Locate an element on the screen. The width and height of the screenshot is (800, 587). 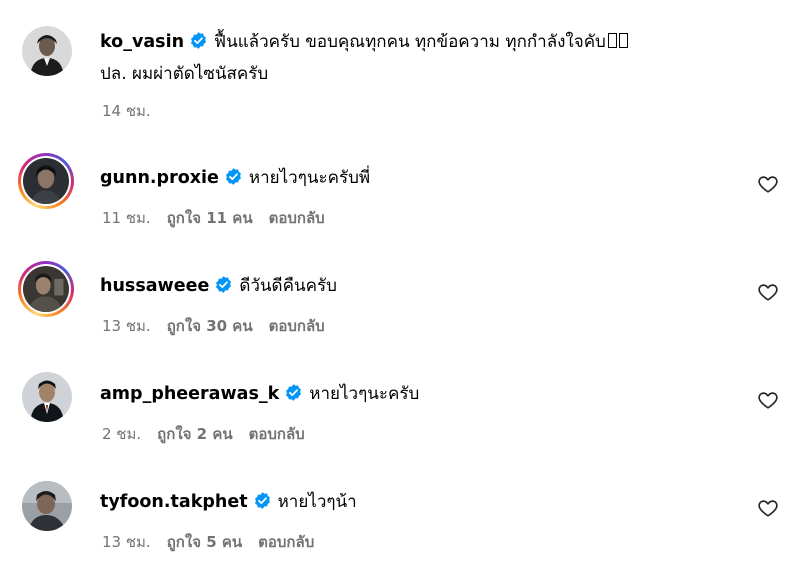
comment-line: hussaweee ดีวันดีคืนครับ is located at coordinates (218, 286).